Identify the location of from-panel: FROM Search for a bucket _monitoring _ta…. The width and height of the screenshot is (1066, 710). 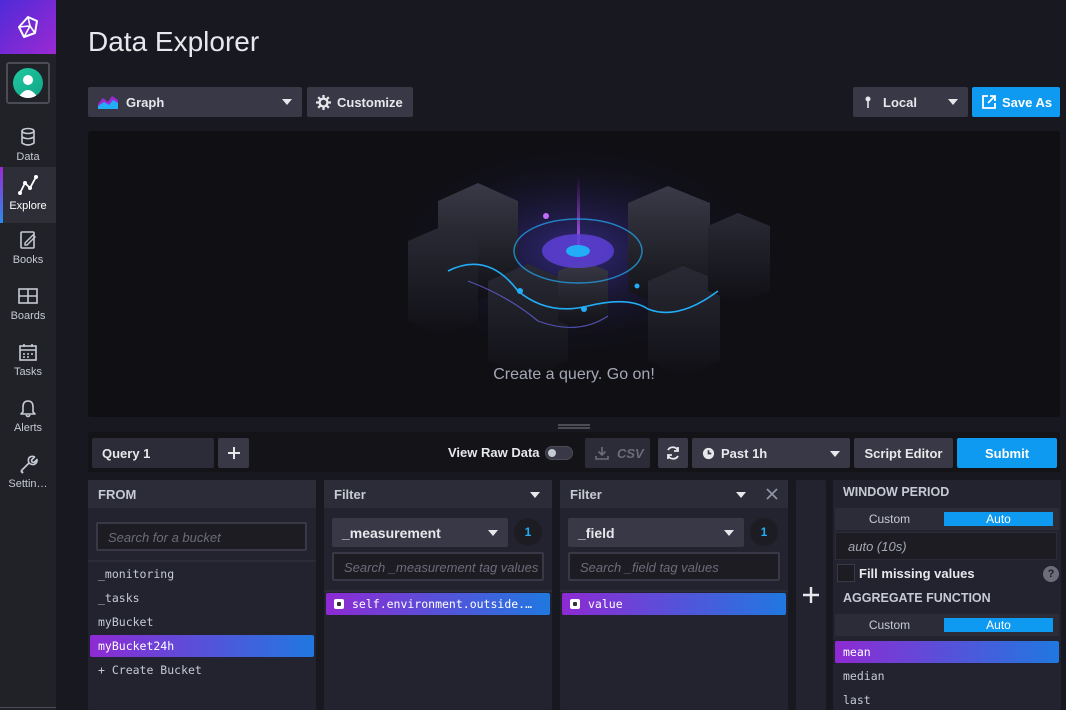
(202, 595).